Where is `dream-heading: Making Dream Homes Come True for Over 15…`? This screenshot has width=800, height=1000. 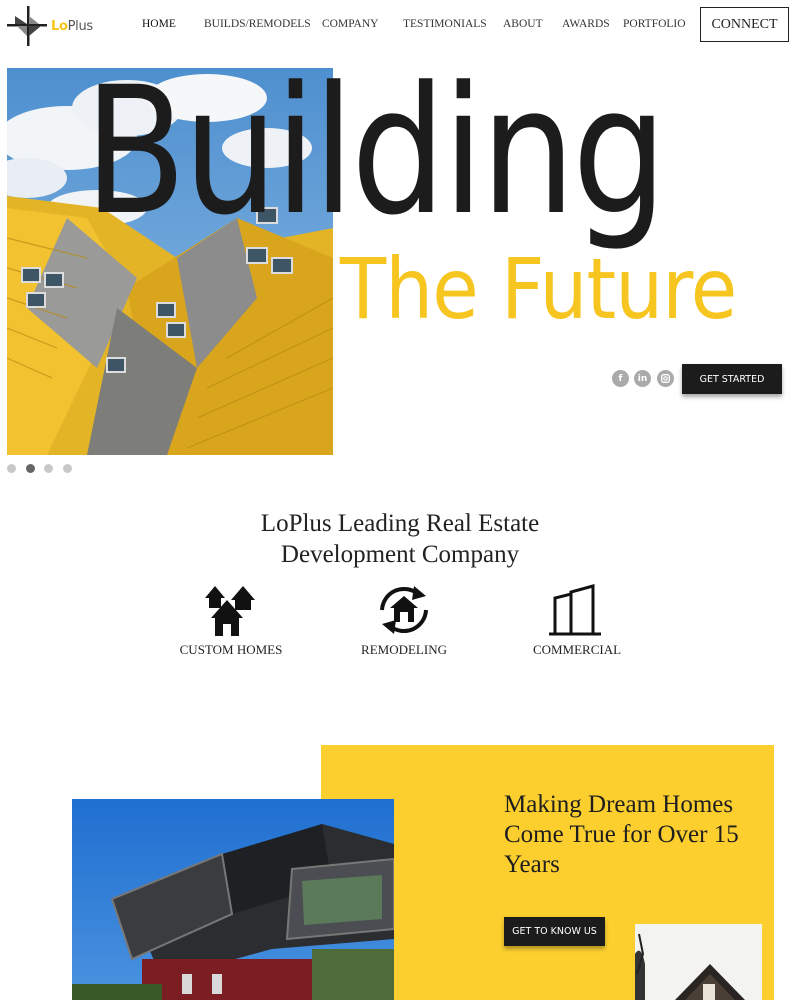
dream-heading: Making Dream Homes Come True for Over 15… is located at coordinates (621, 834).